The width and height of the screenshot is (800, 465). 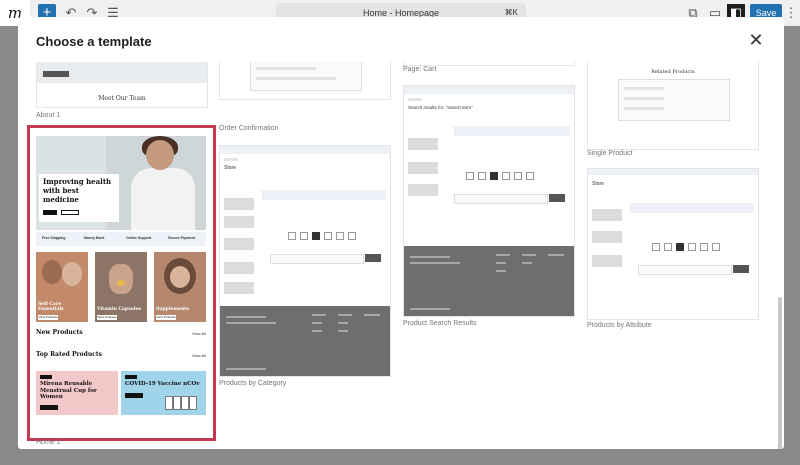 I want to click on top-rated-heading: Top Rated Products, so click(x=69, y=354).